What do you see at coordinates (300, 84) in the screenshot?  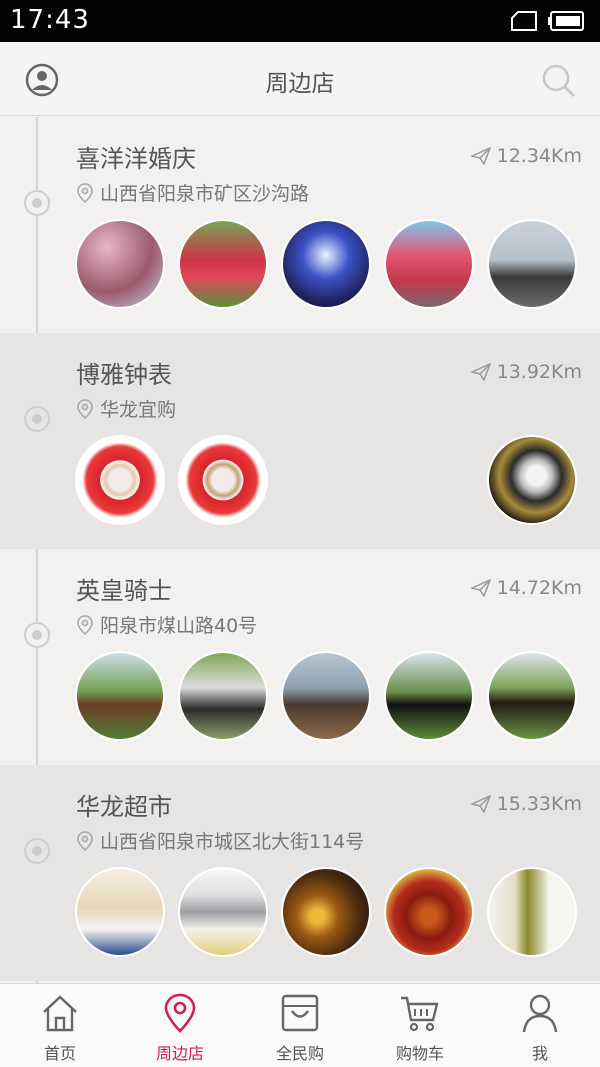 I see `page-title: 周边店` at bounding box center [300, 84].